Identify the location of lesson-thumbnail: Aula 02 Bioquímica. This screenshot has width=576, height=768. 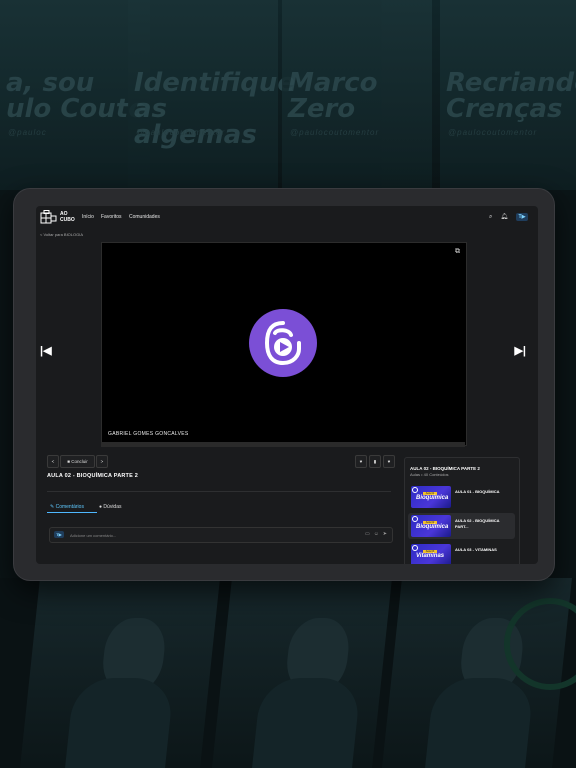
(431, 526).